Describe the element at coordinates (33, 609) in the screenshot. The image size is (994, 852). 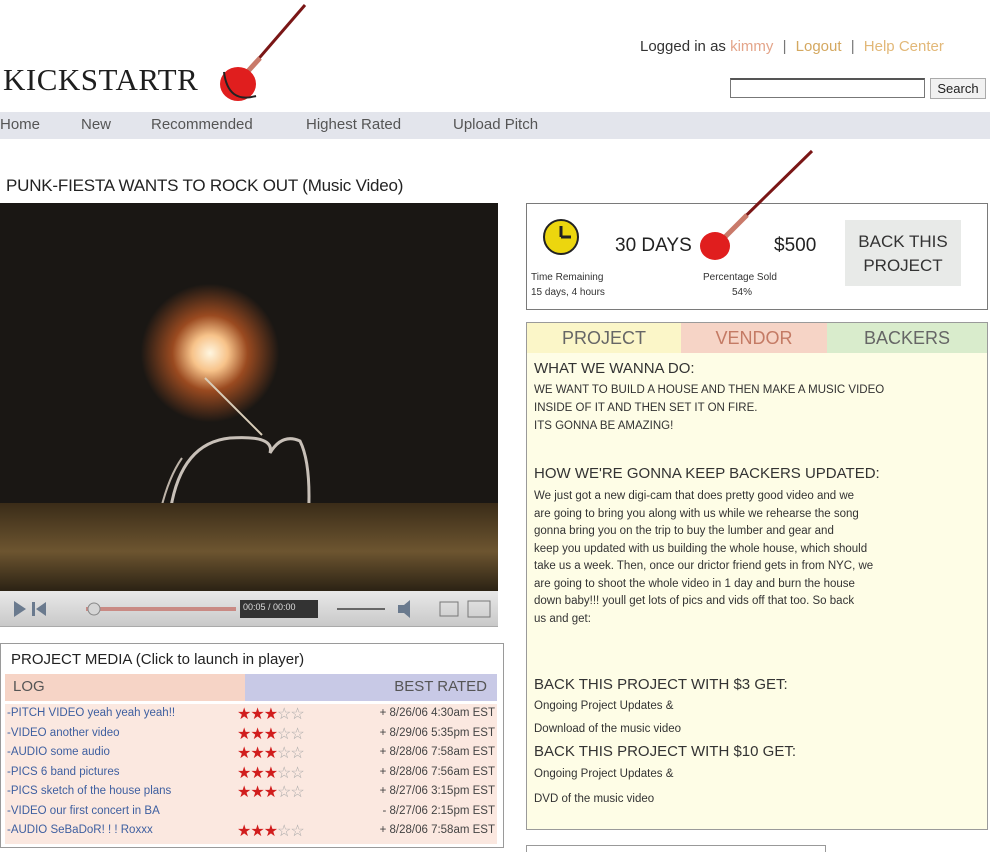
I see `skip-back-icon` at that location.